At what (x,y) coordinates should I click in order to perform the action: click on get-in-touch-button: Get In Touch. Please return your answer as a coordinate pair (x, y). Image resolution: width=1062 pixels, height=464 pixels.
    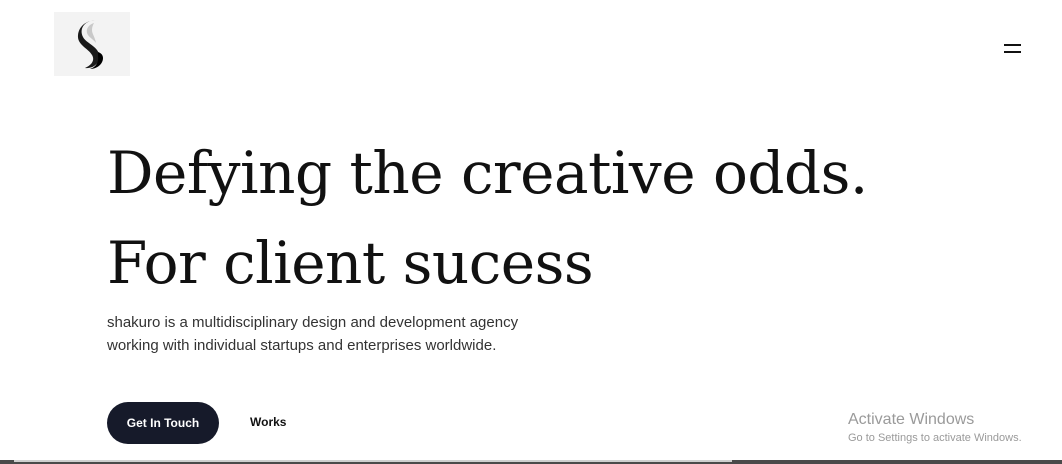
    Looking at the image, I should click on (163, 423).